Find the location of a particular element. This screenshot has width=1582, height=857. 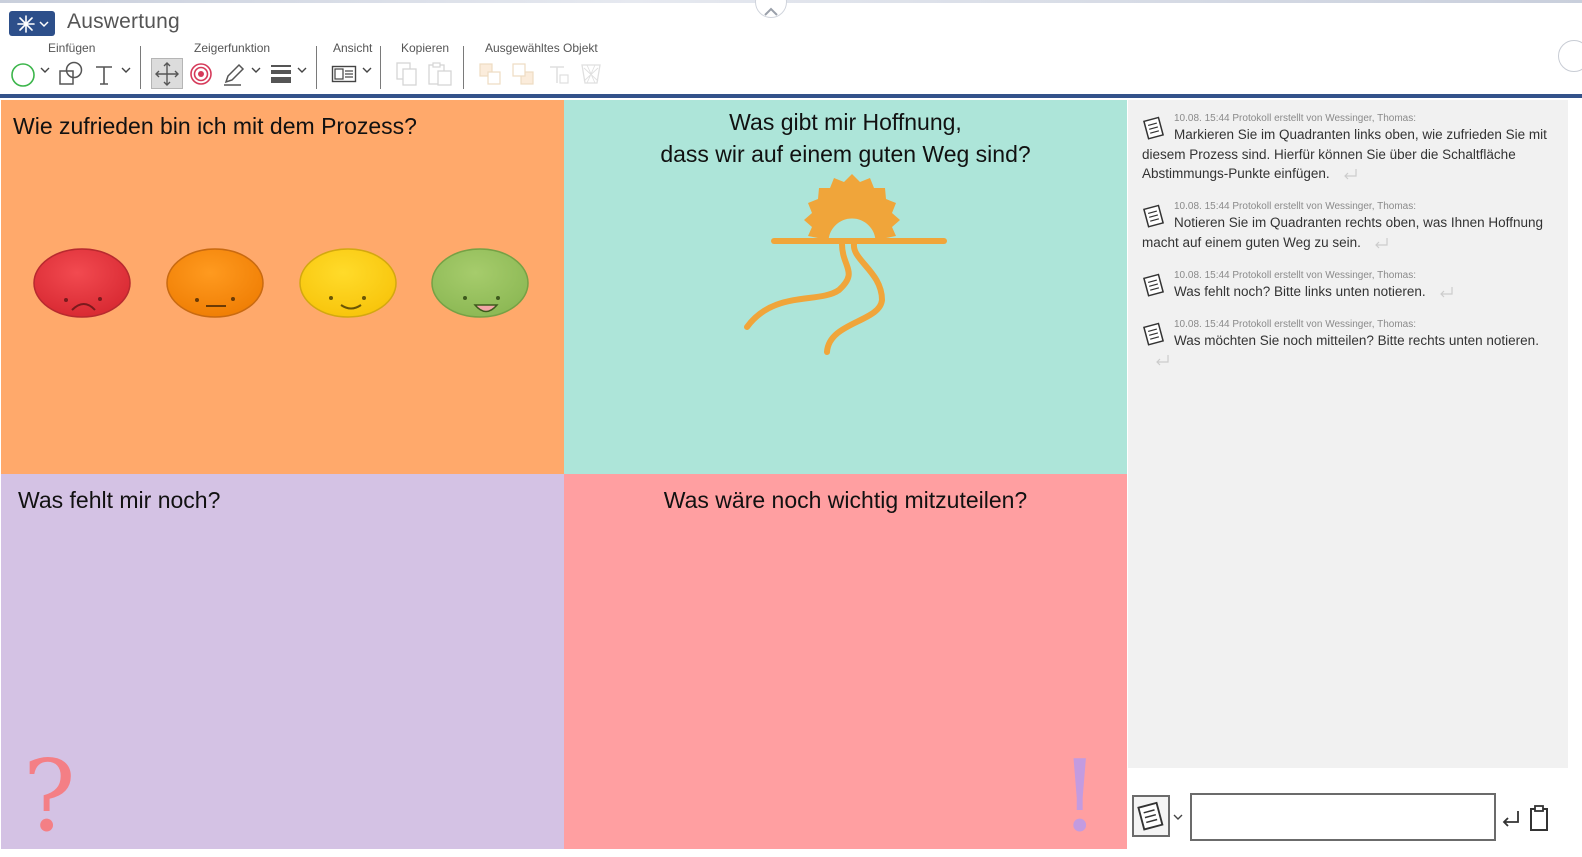

bring-front-button is located at coordinates (490, 73).